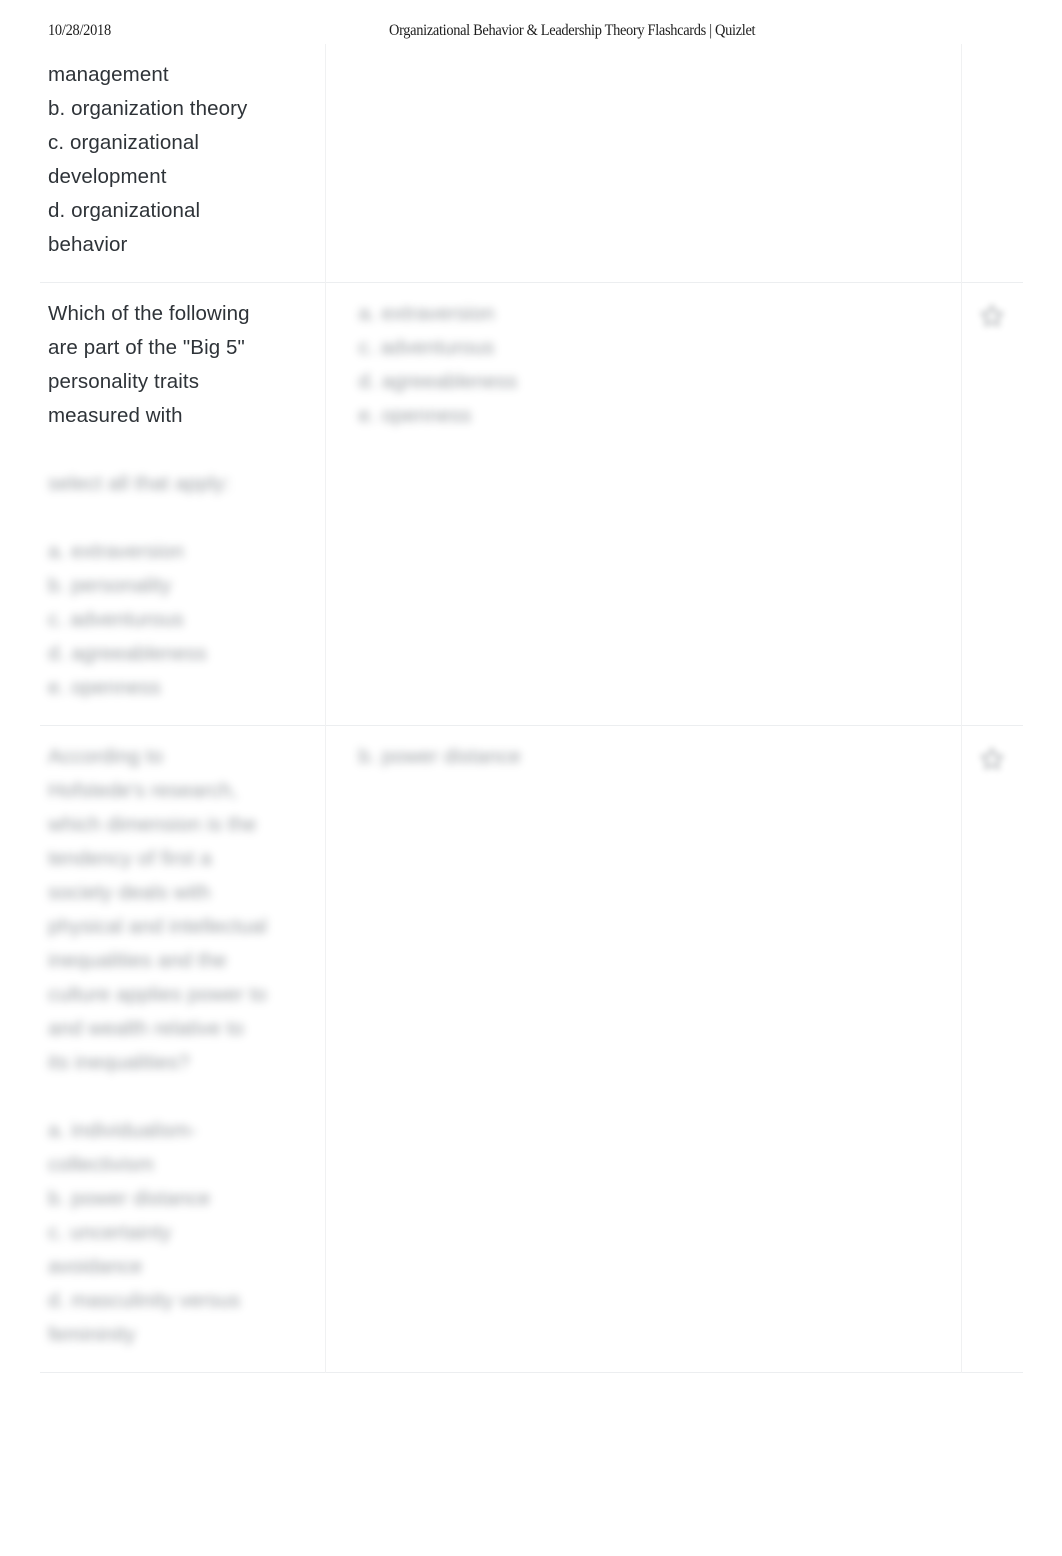 This screenshot has width=1062, height=1556. I want to click on redacted-line: collectivism, so click(101, 1164).